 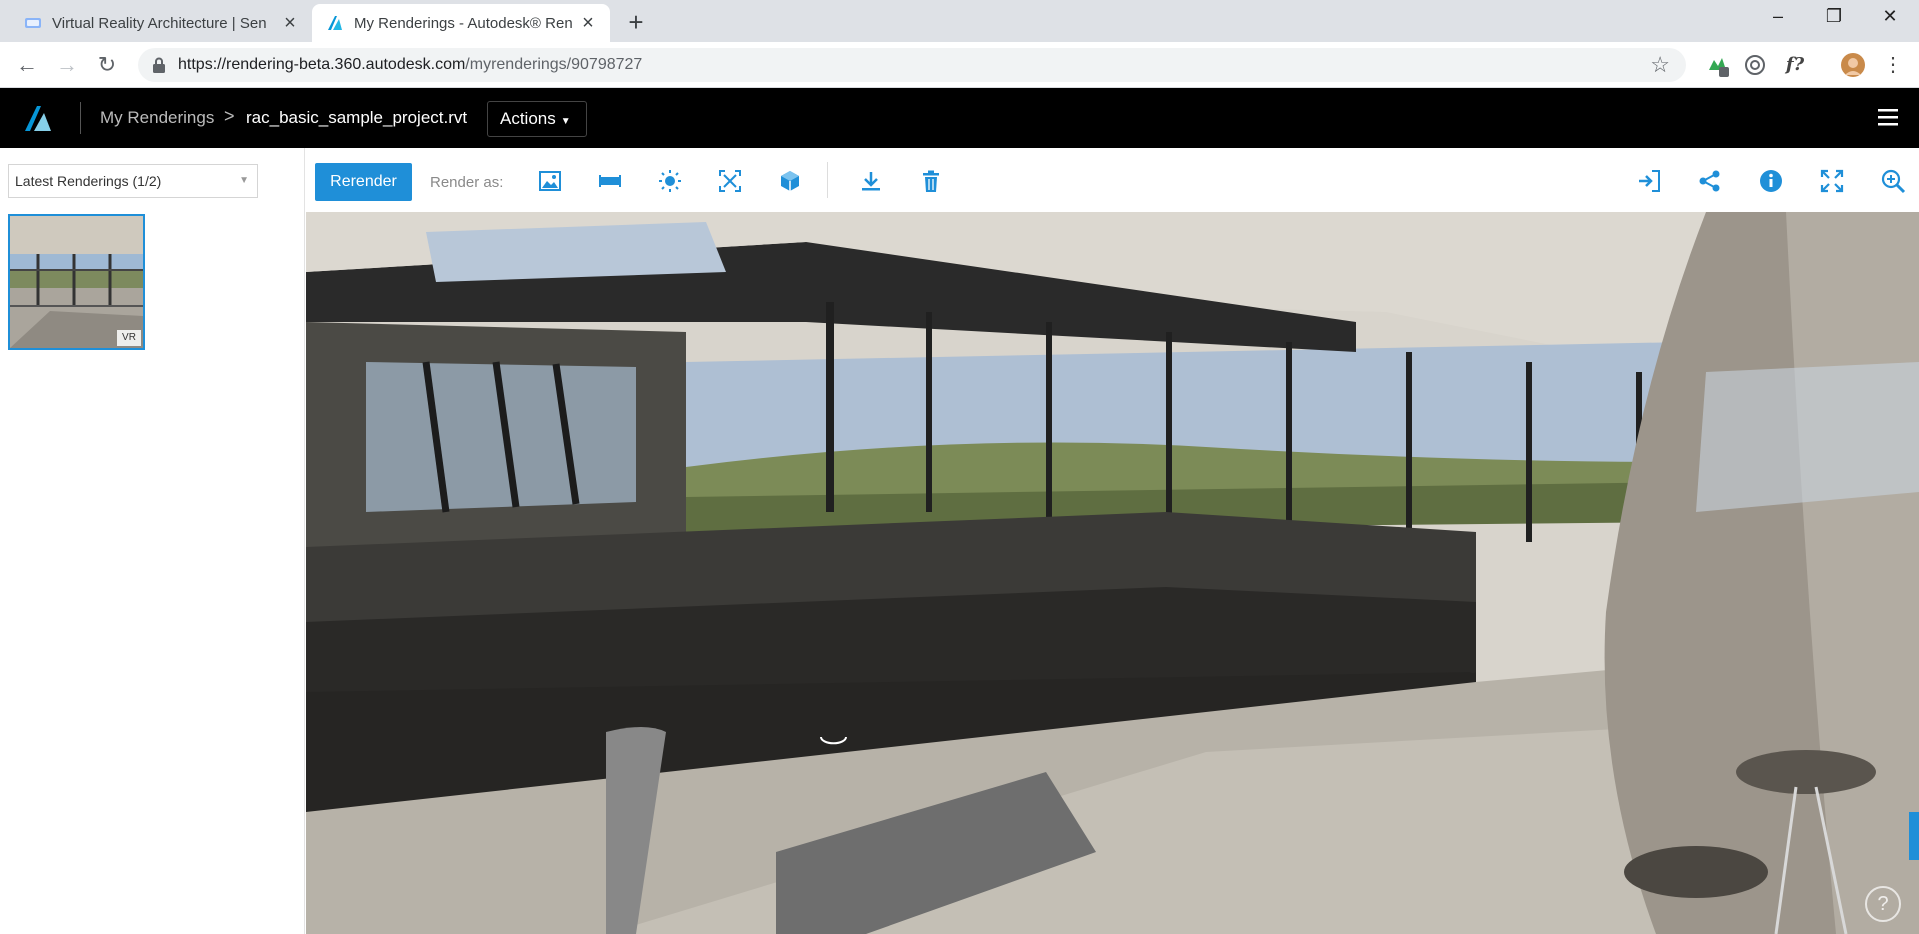 I want to click on bookmark-star-icon: ☆, so click(x=1660, y=65).